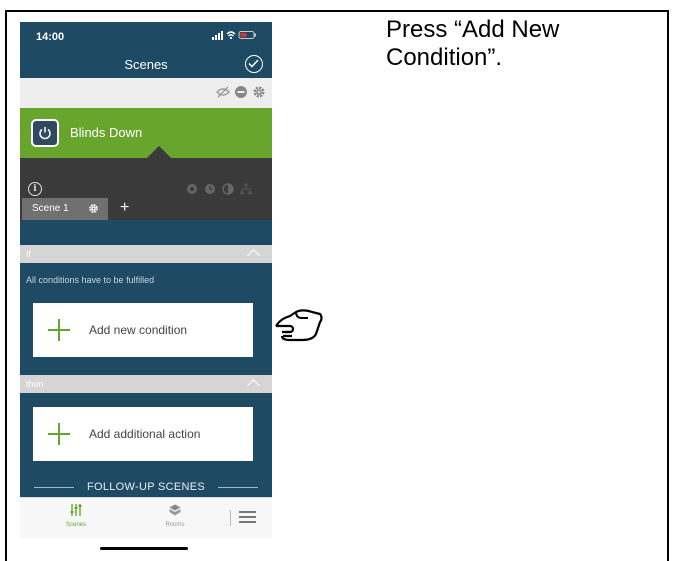  I want to click on tab-scene-1-label: Scene 1, so click(50, 208).